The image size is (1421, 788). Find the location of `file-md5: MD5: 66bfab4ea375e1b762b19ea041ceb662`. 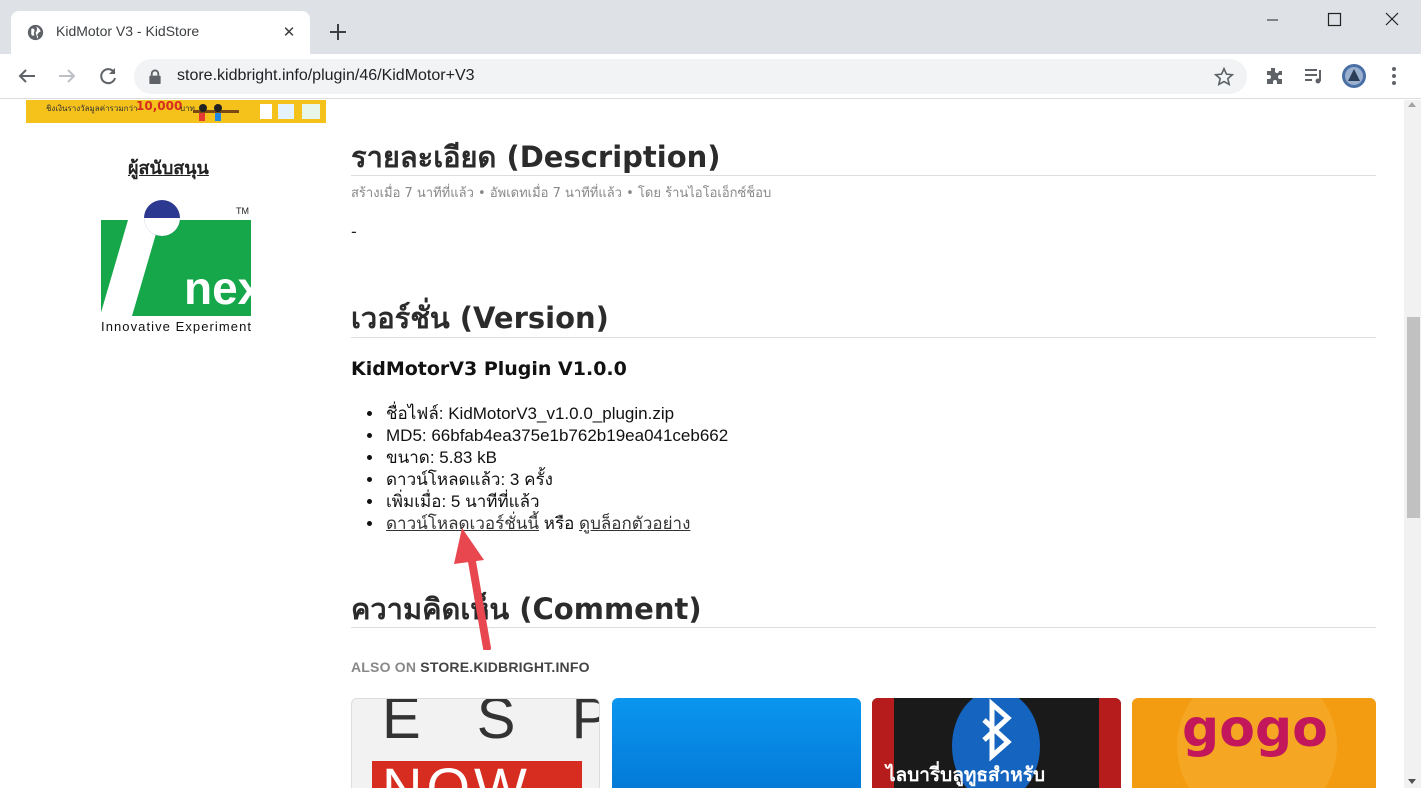

file-md5: MD5: 66bfab4ea375e1b762b19ea041ceb662 is located at coordinates (556, 436).